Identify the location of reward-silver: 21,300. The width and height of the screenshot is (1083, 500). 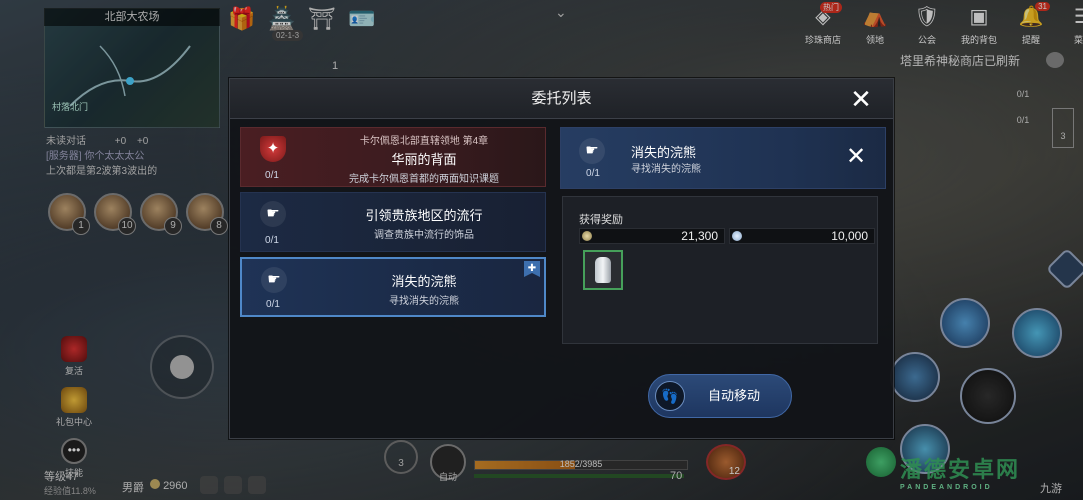
(652, 236).